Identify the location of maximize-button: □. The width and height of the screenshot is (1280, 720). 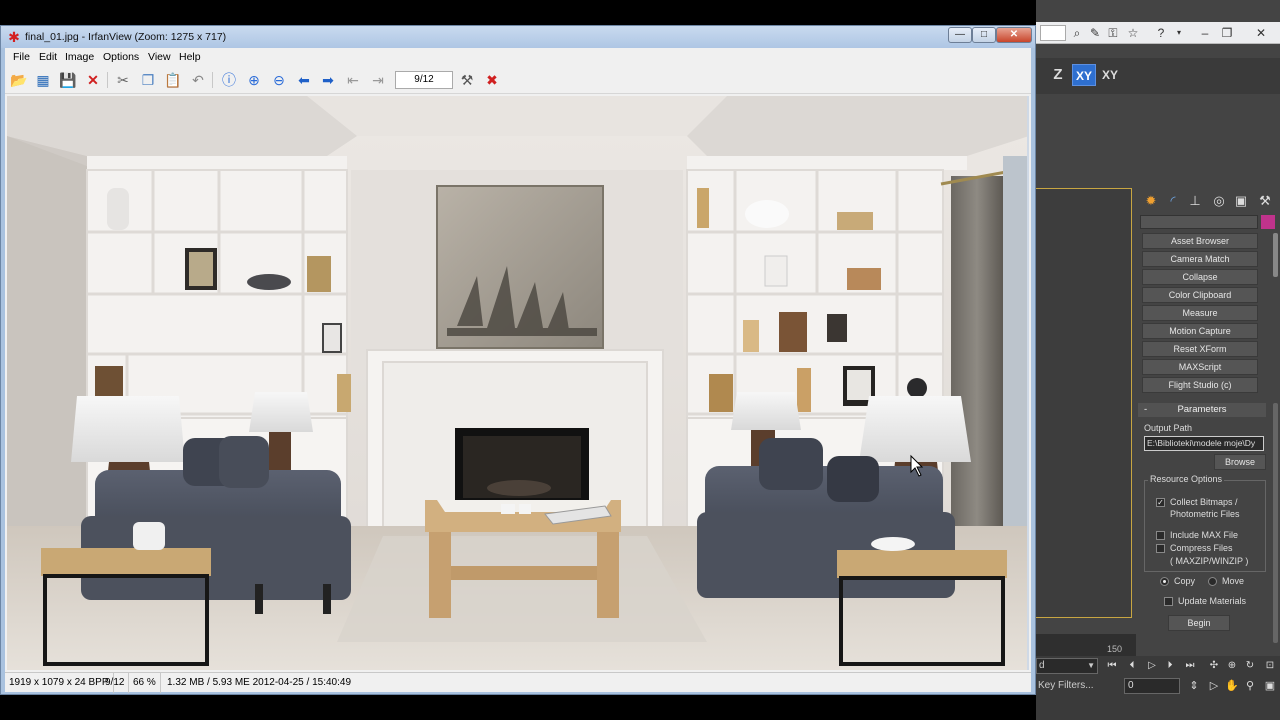
(984, 35).